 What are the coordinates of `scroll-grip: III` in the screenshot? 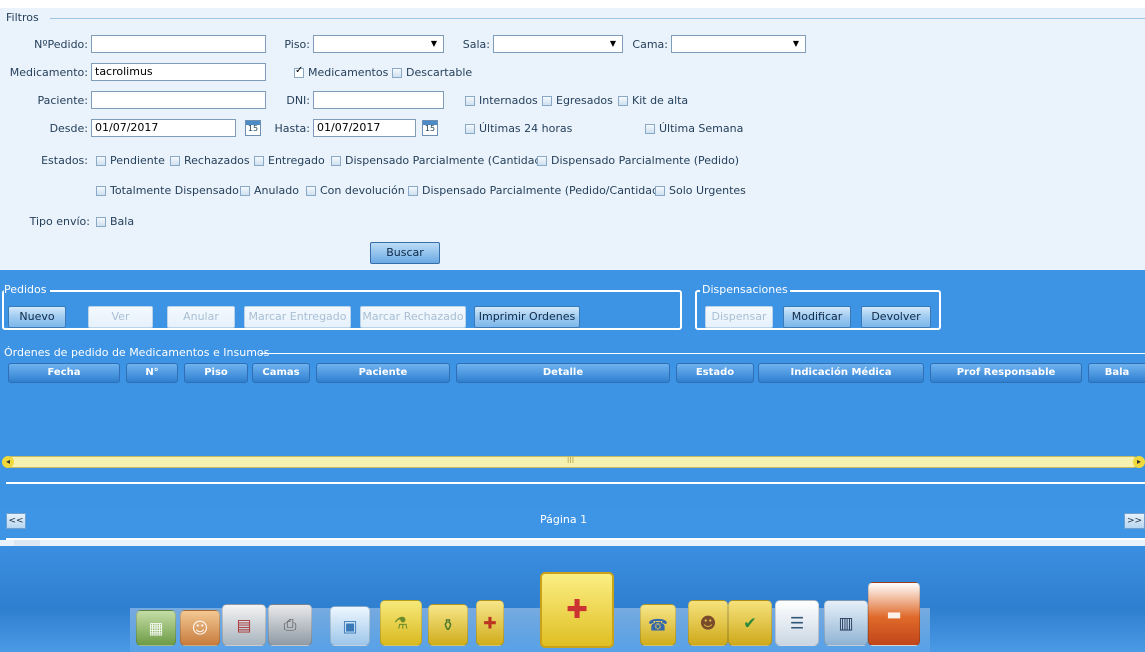 It's located at (570, 460).